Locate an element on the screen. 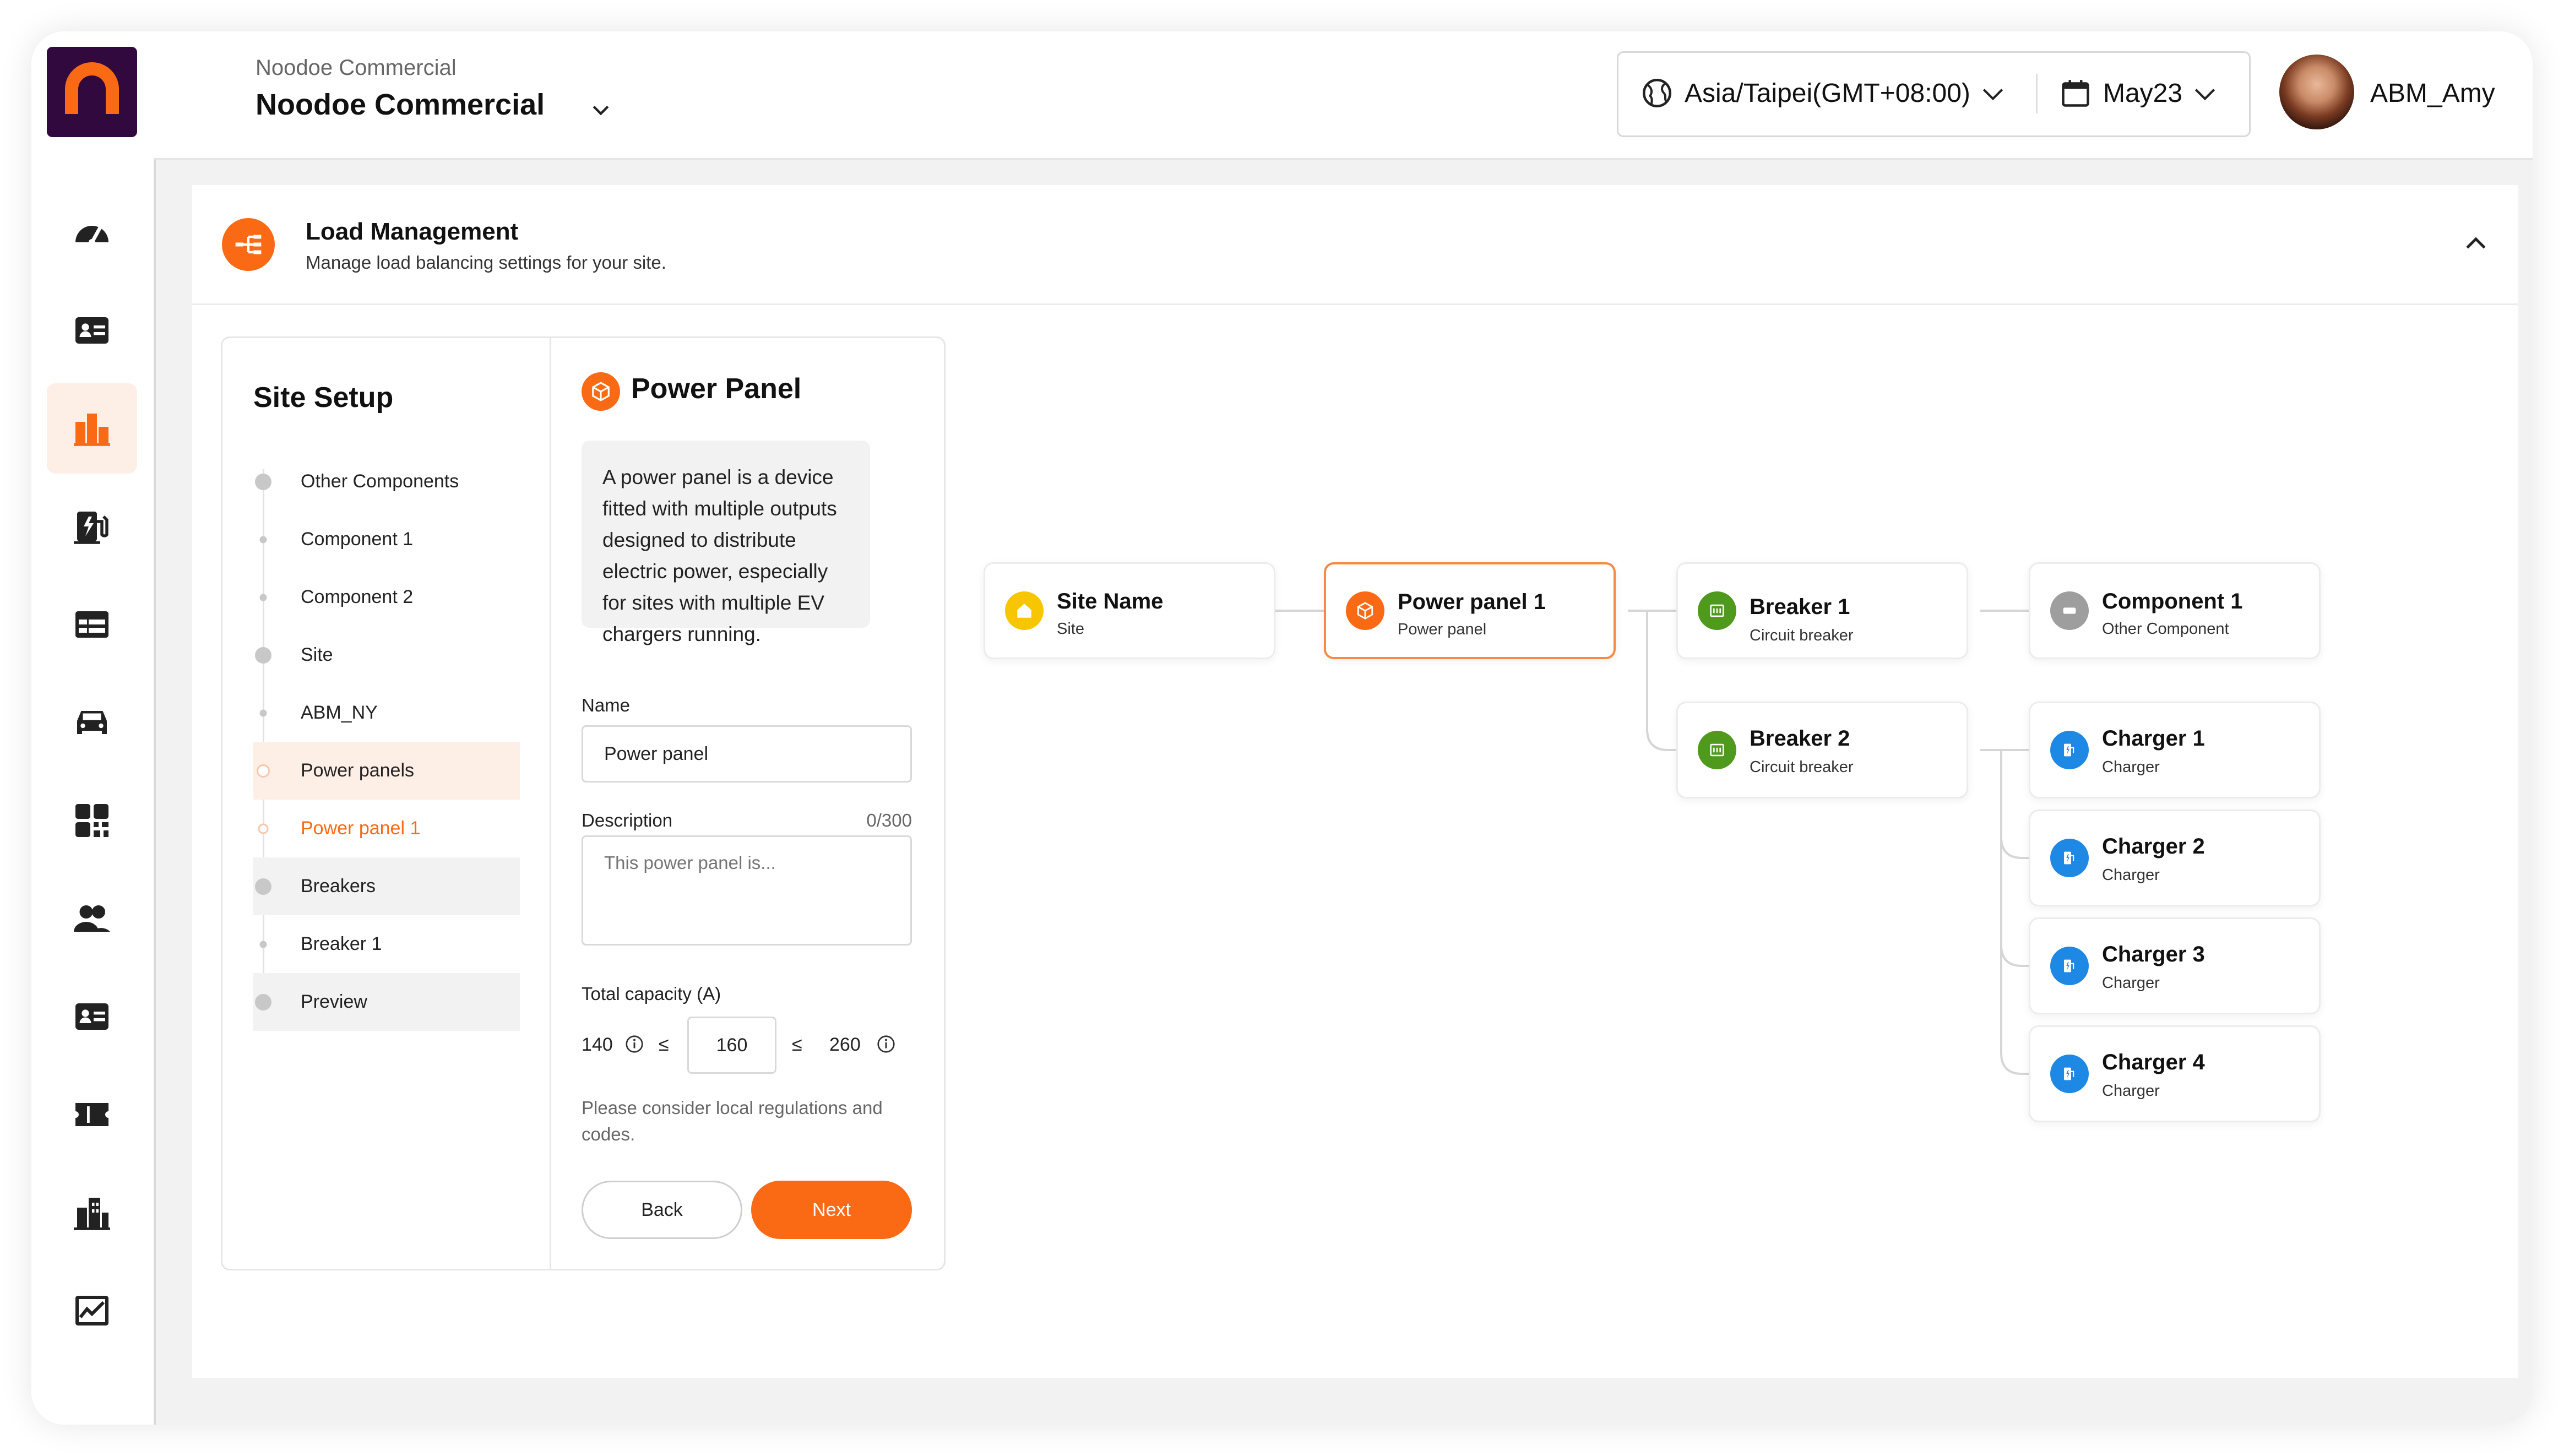  ev-station-icon is located at coordinates (91, 528).